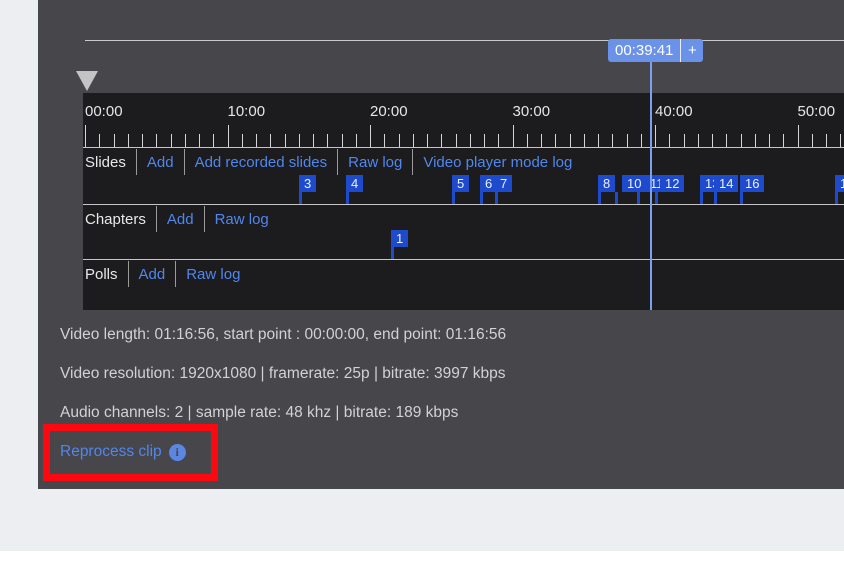  What do you see at coordinates (246, 111) in the screenshot?
I see `ruler-time-label: 10:00` at bounding box center [246, 111].